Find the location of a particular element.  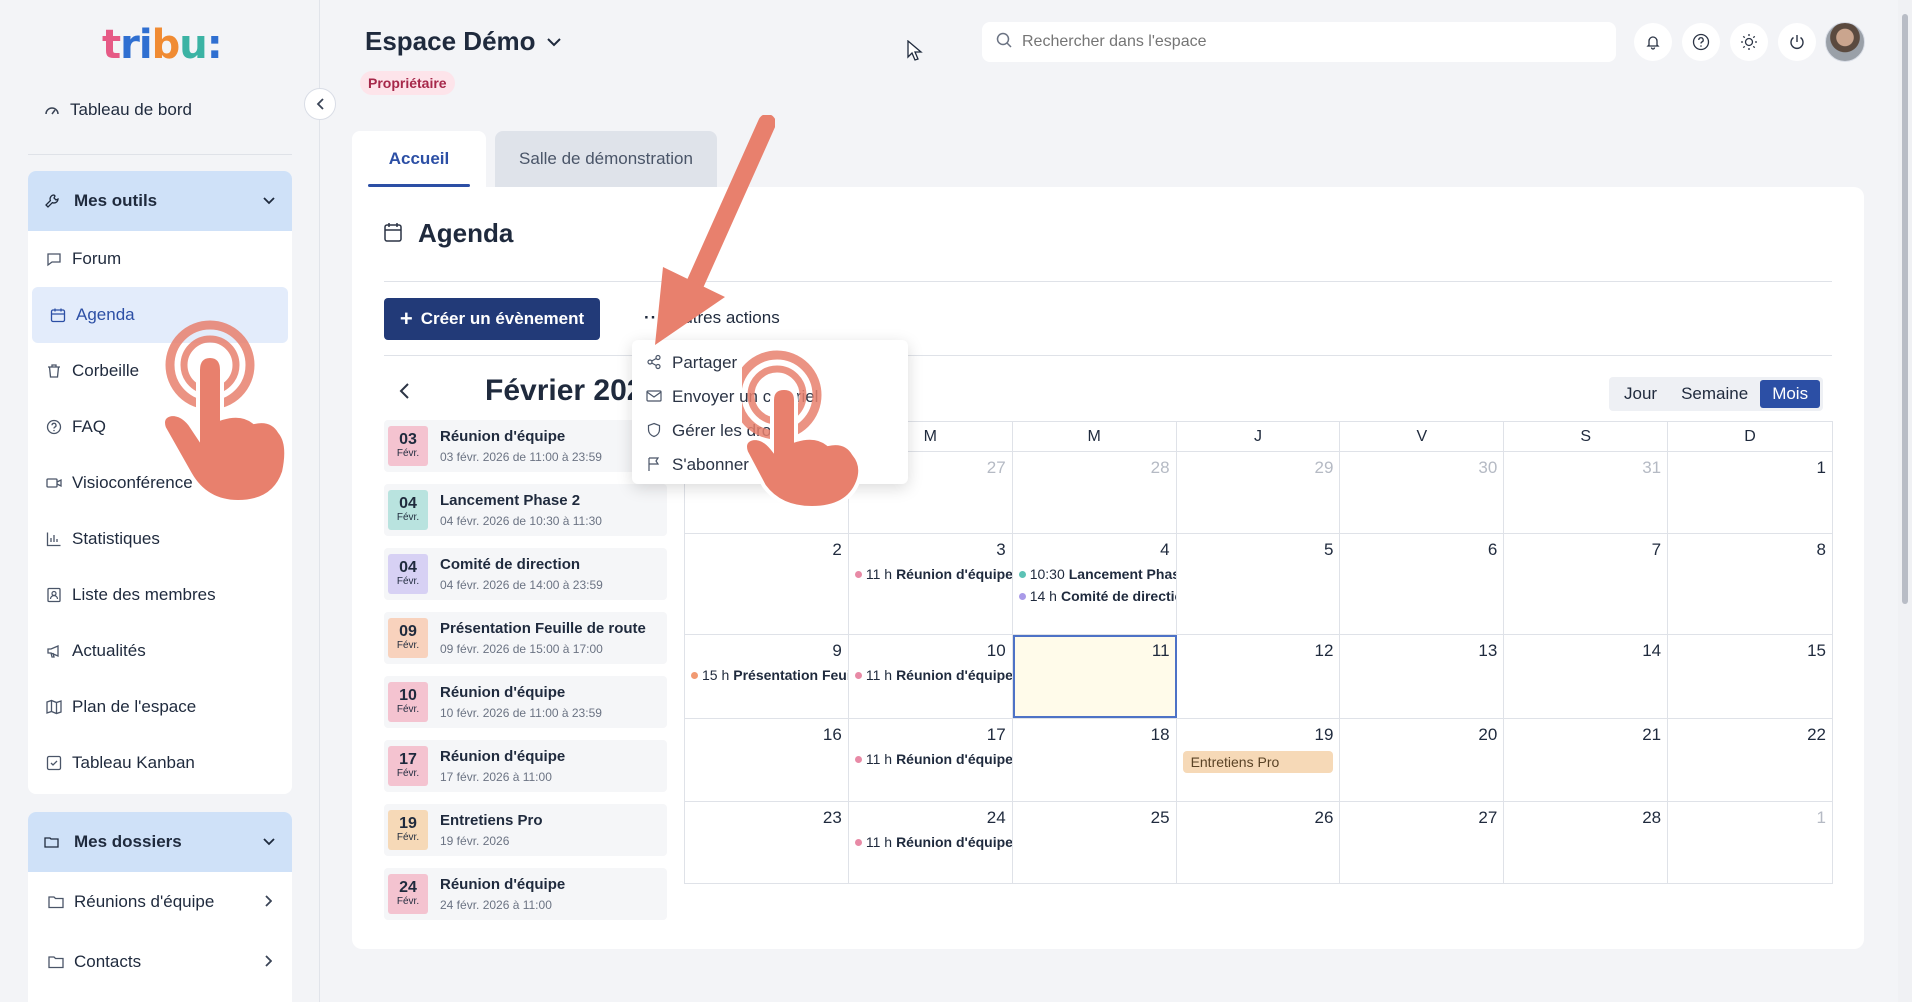

help-icon is located at coordinates (54, 427).